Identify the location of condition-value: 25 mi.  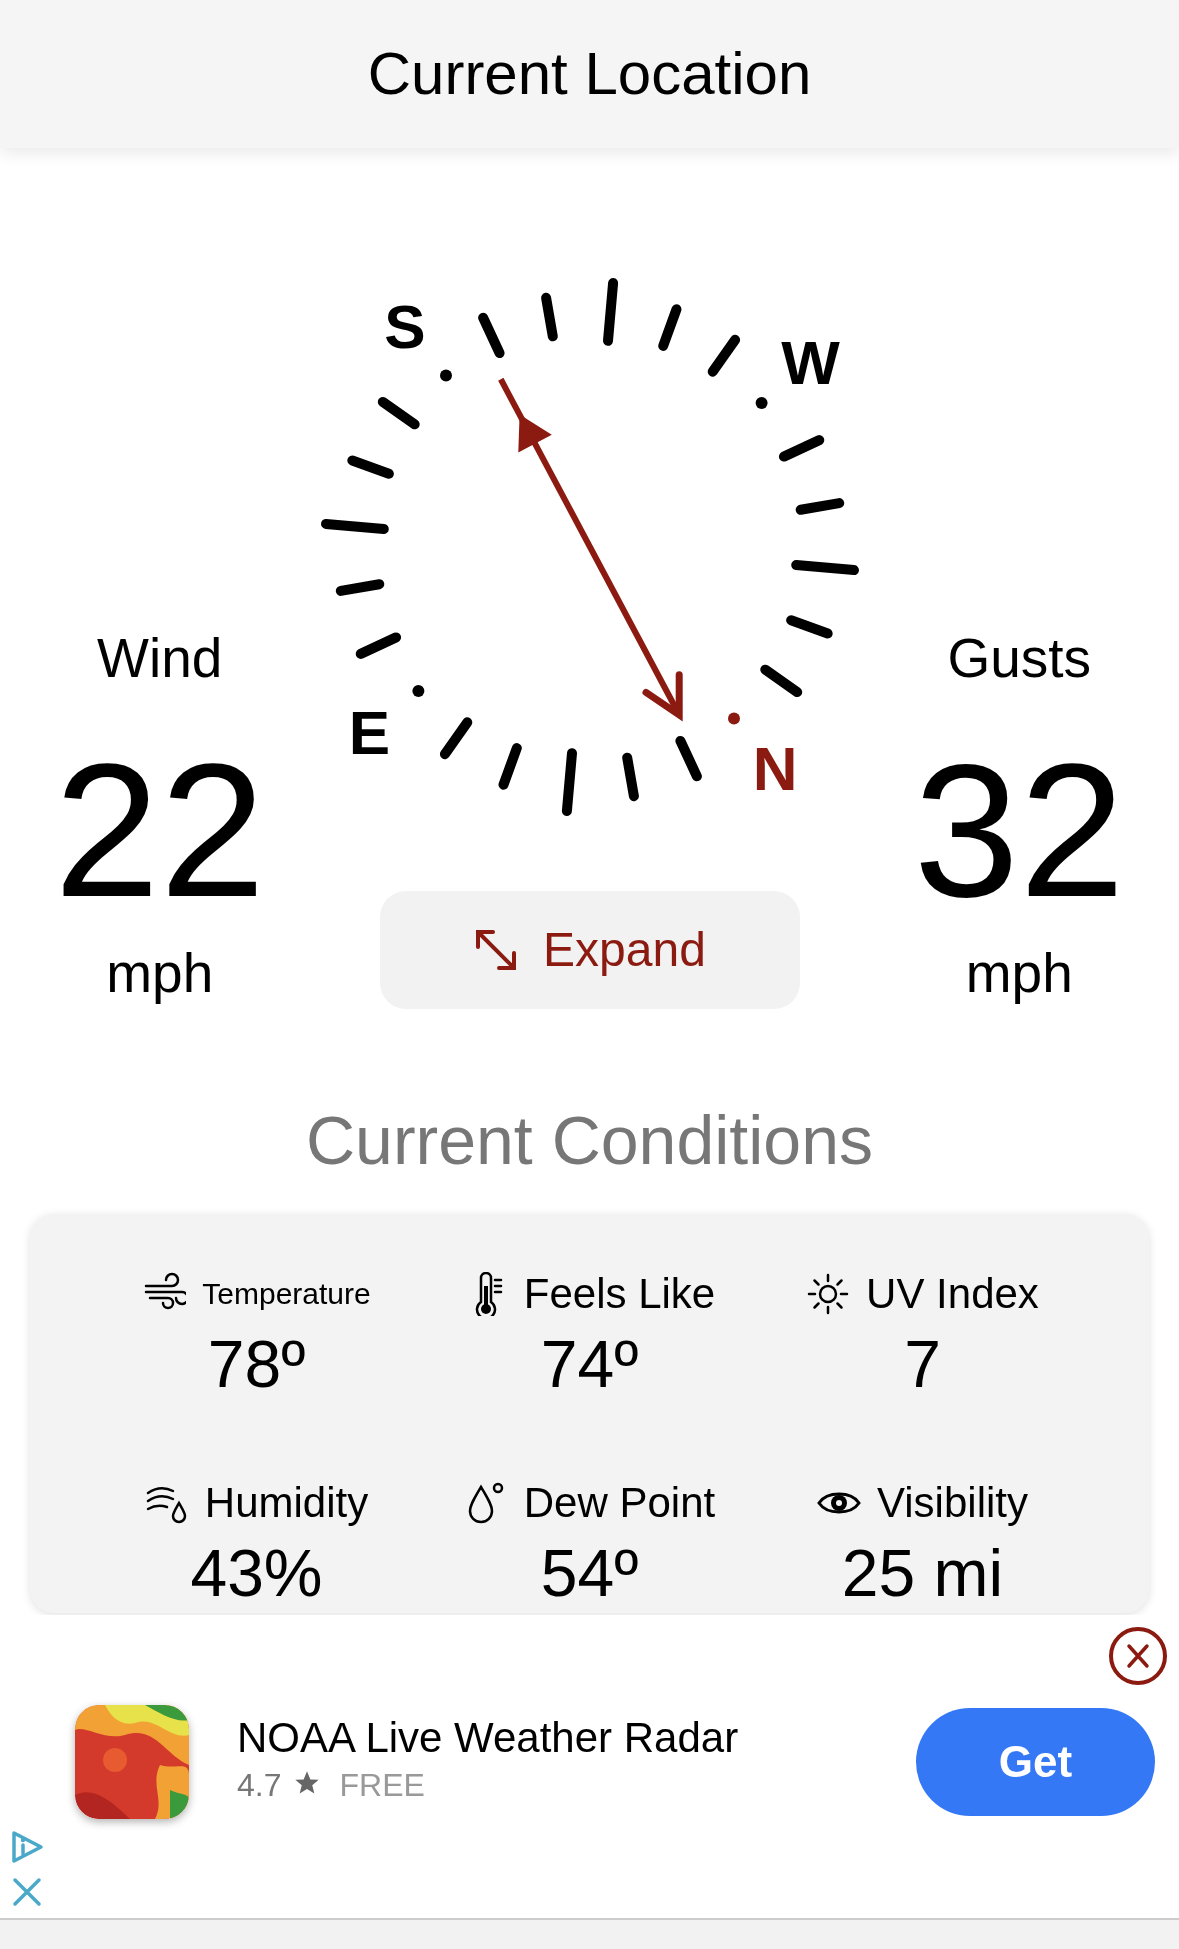
(922, 1573).